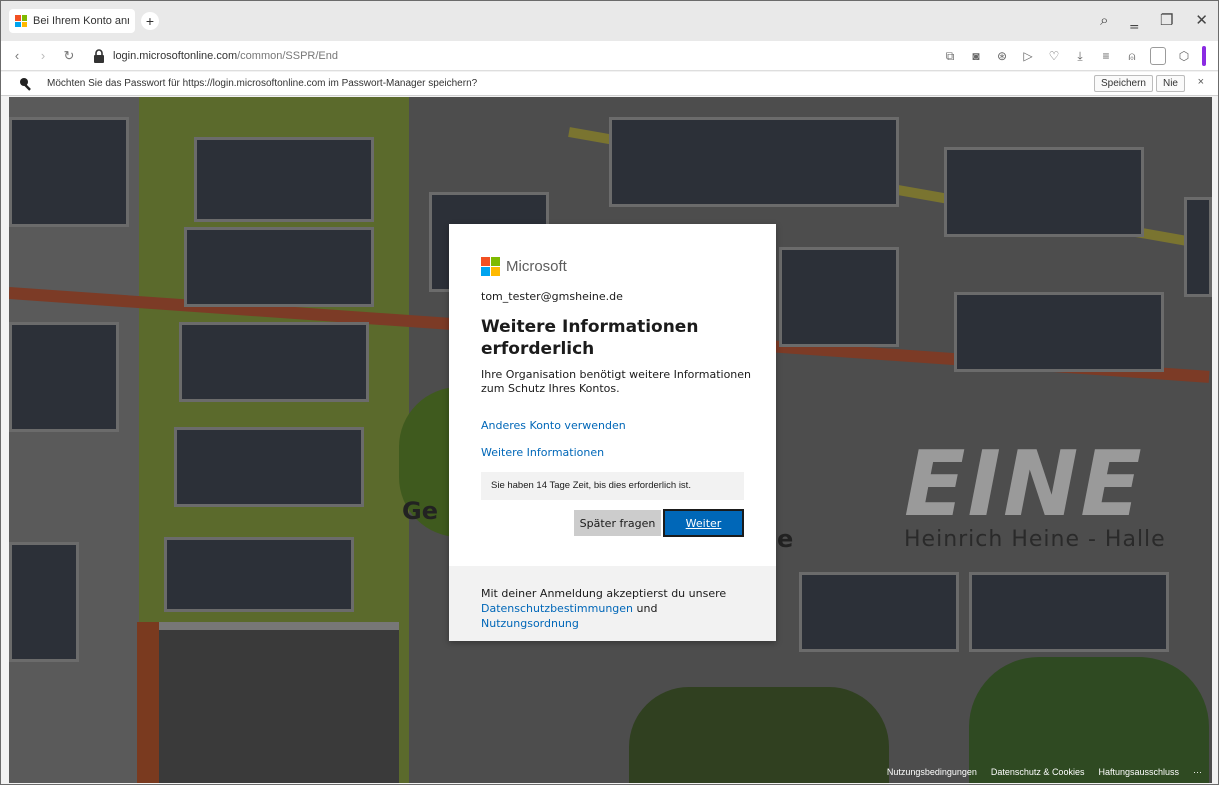  Describe the element at coordinates (542, 452) in the screenshot. I see `more-info-link: Weitere Informationen` at that location.